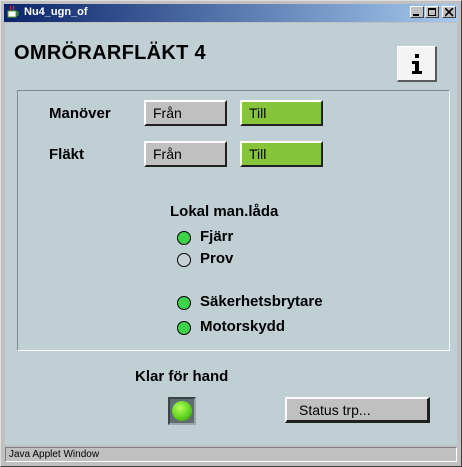  What do you see at coordinates (184, 328) in the screenshot?
I see `motor-protection-indicator-icon` at bounding box center [184, 328].